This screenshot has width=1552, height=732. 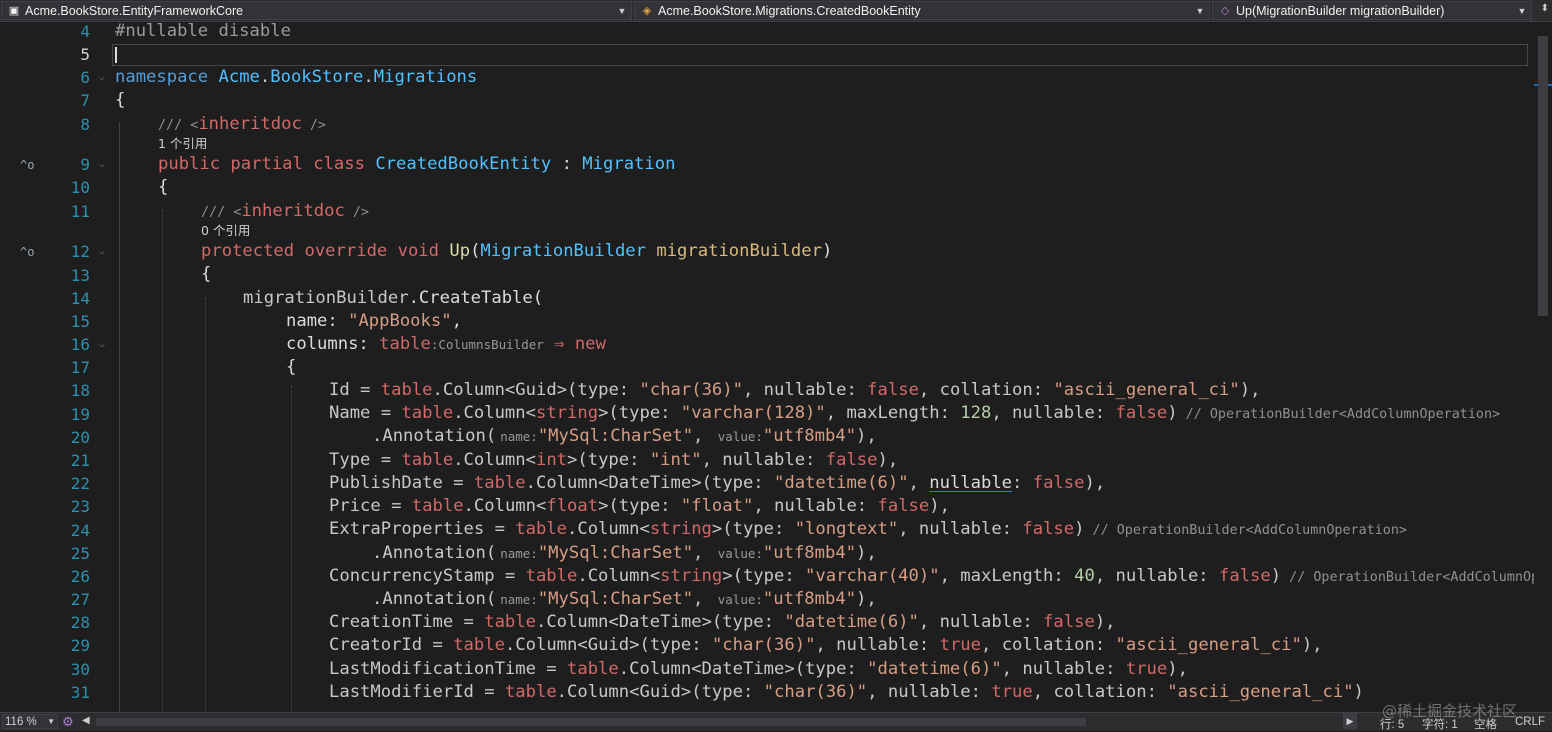 I want to click on split-arrow-icon: ⬍, so click(x=1545, y=8).